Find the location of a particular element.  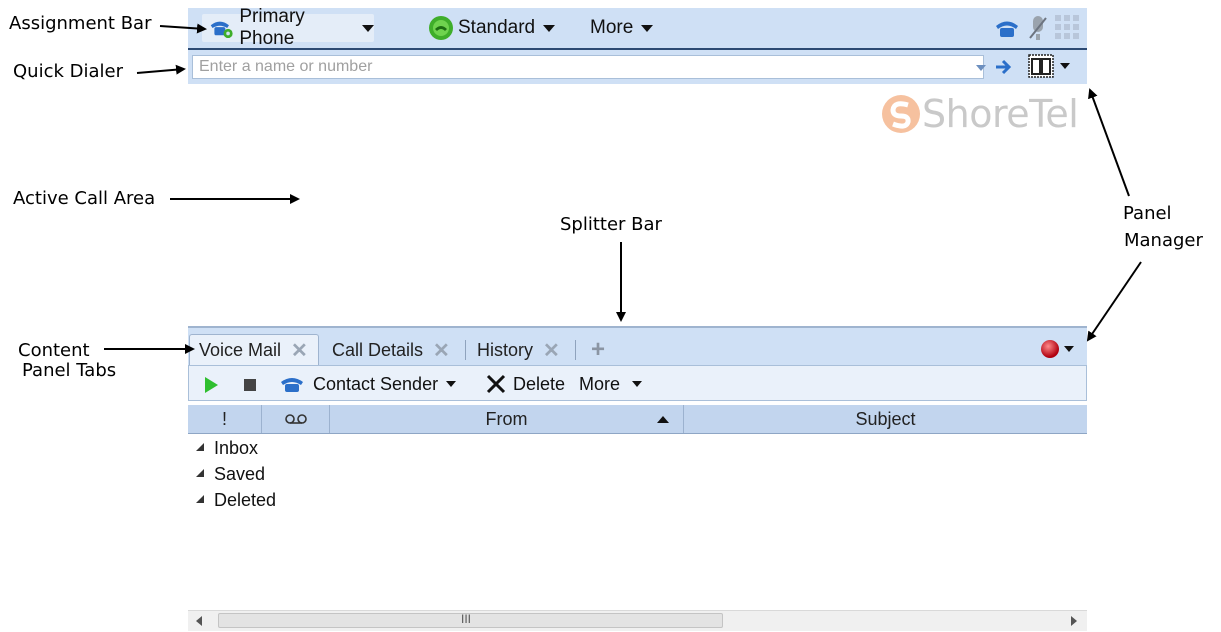

subject-column-header: Subject is located at coordinates (885, 419).